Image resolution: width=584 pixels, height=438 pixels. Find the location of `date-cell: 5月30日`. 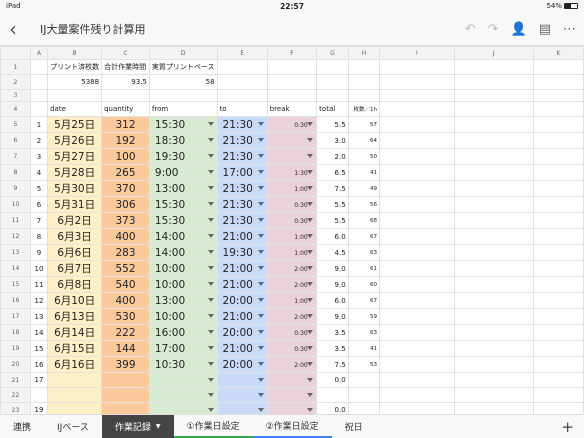

date-cell: 5月30日 is located at coordinates (75, 188).